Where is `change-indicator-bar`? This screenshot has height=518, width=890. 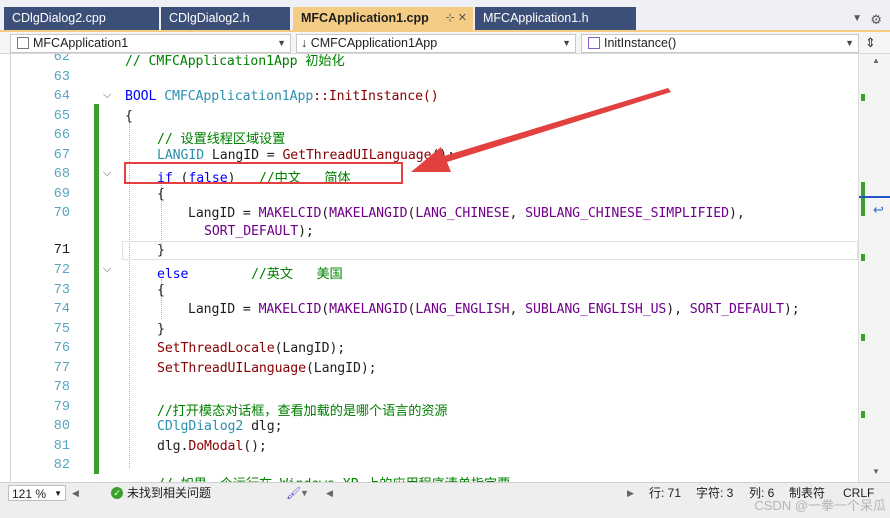 change-indicator-bar is located at coordinates (96, 289).